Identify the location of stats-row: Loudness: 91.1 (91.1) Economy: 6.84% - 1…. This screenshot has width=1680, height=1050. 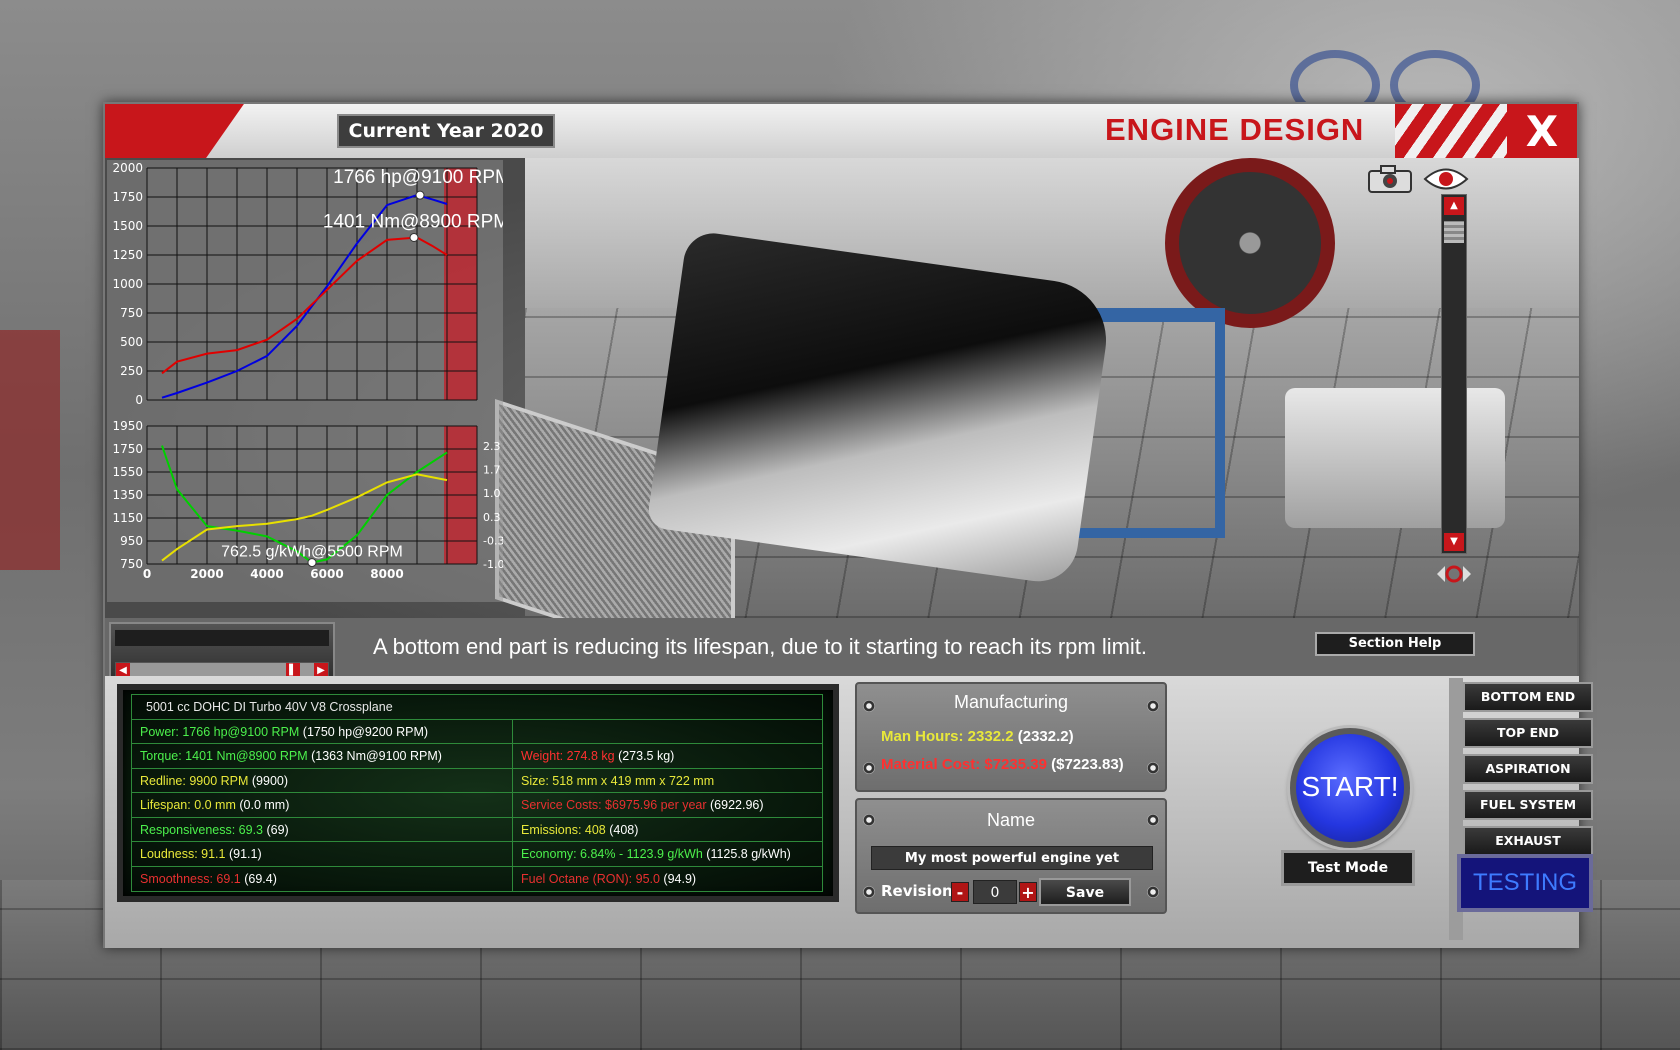
(477, 854).